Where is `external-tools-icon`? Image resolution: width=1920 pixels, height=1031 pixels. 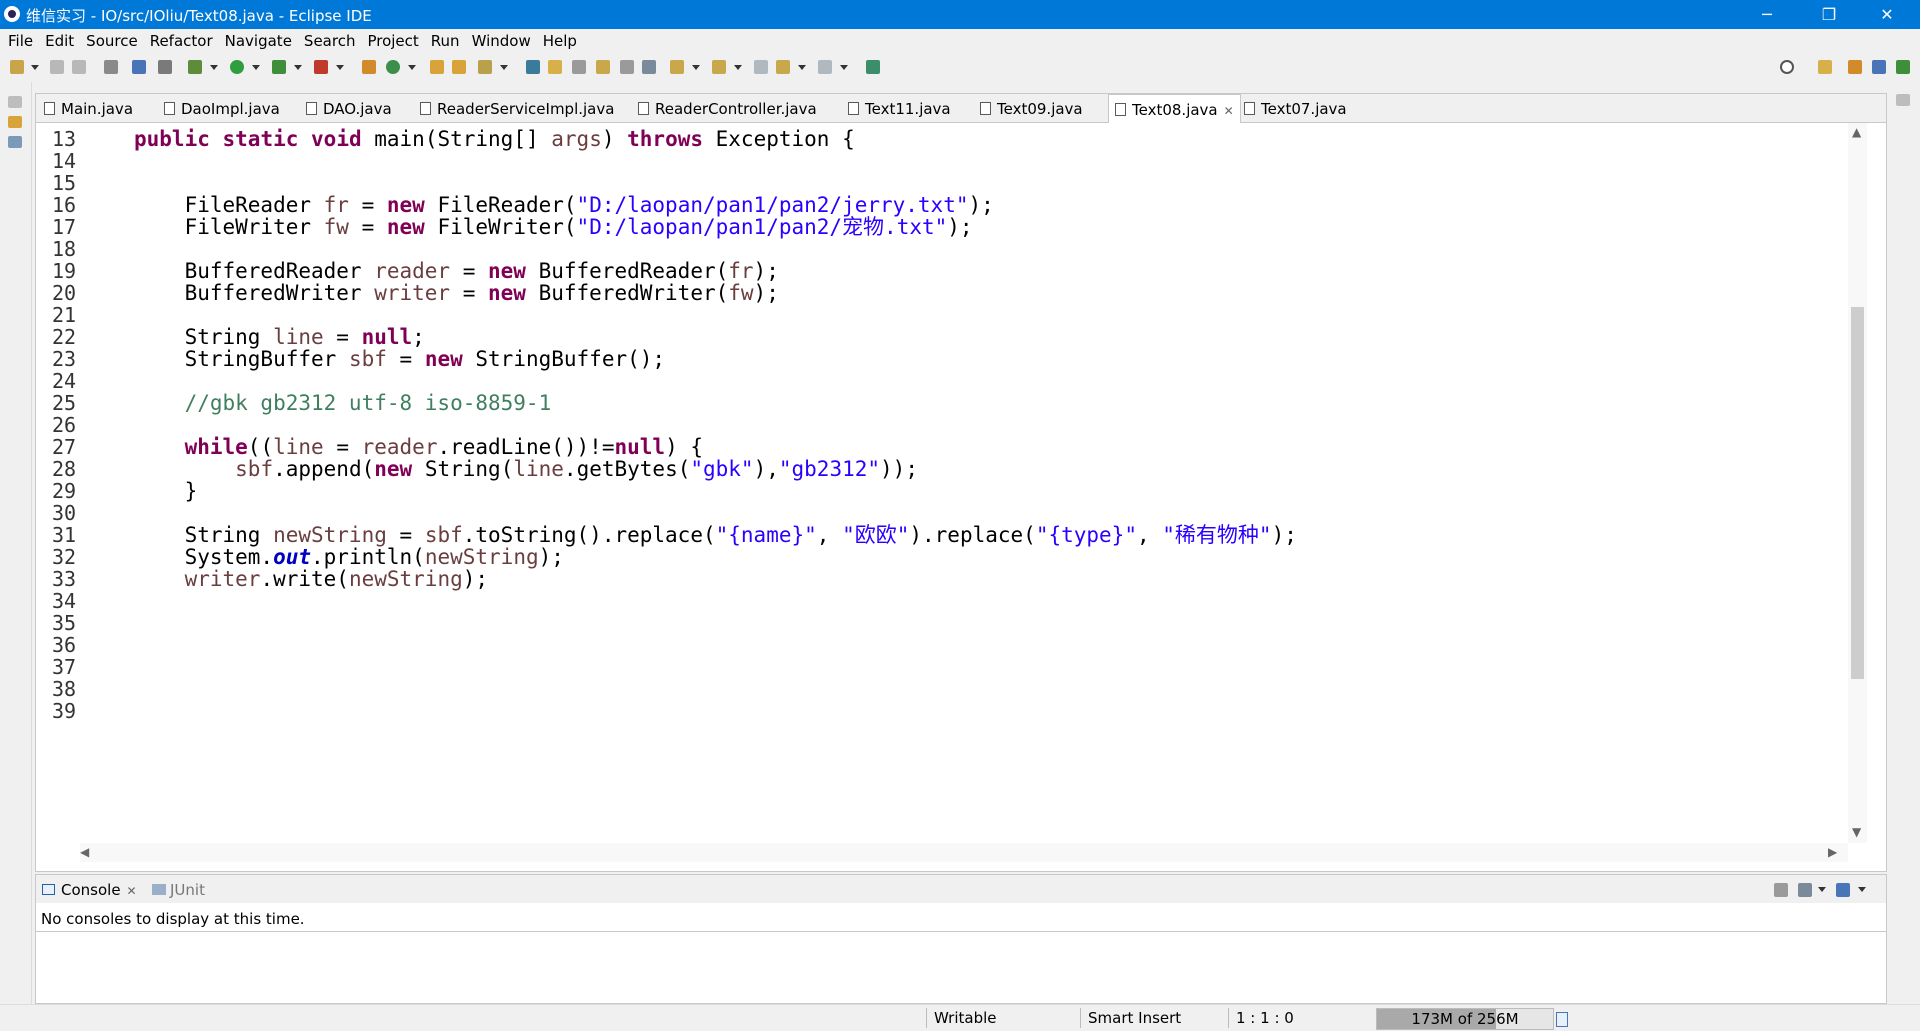 external-tools-icon is located at coordinates (321, 67).